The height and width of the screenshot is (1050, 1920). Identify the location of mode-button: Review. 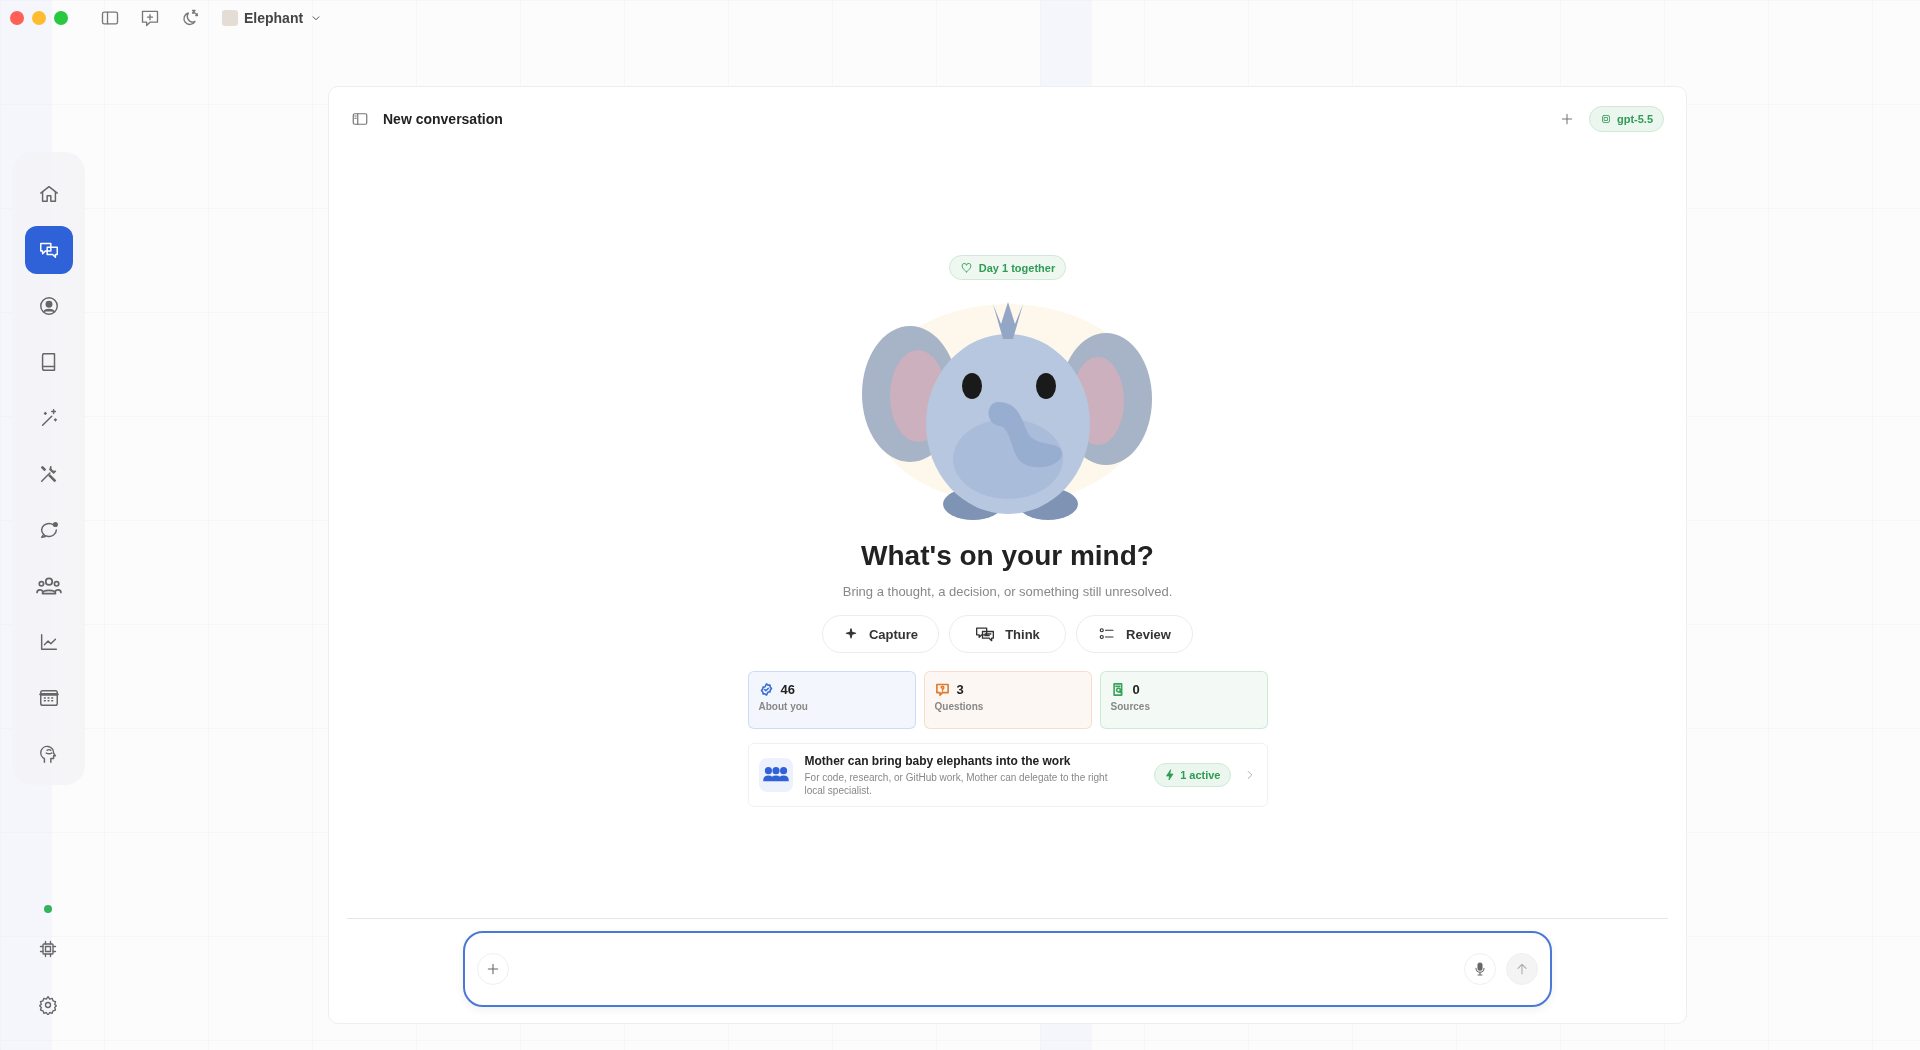
(1134, 634).